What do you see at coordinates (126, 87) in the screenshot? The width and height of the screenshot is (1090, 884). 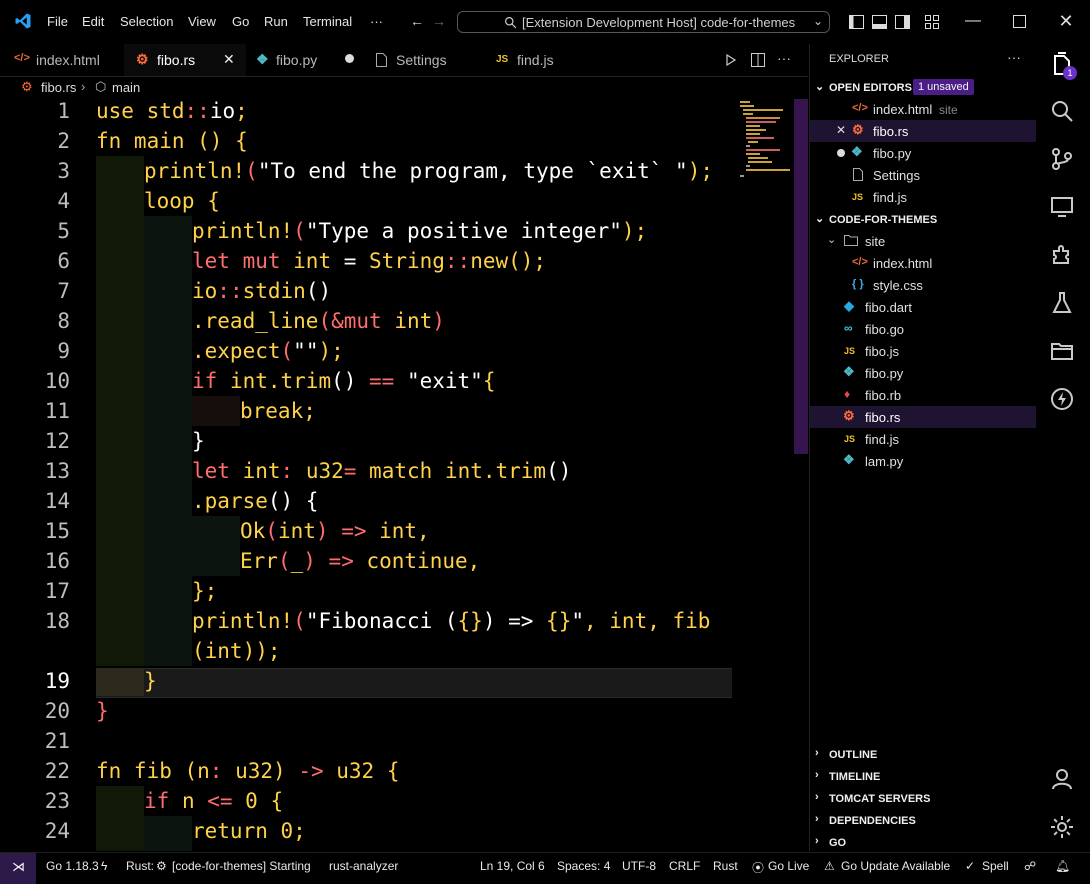 I see `breadcrumb-symbol: main` at bounding box center [126, 87].